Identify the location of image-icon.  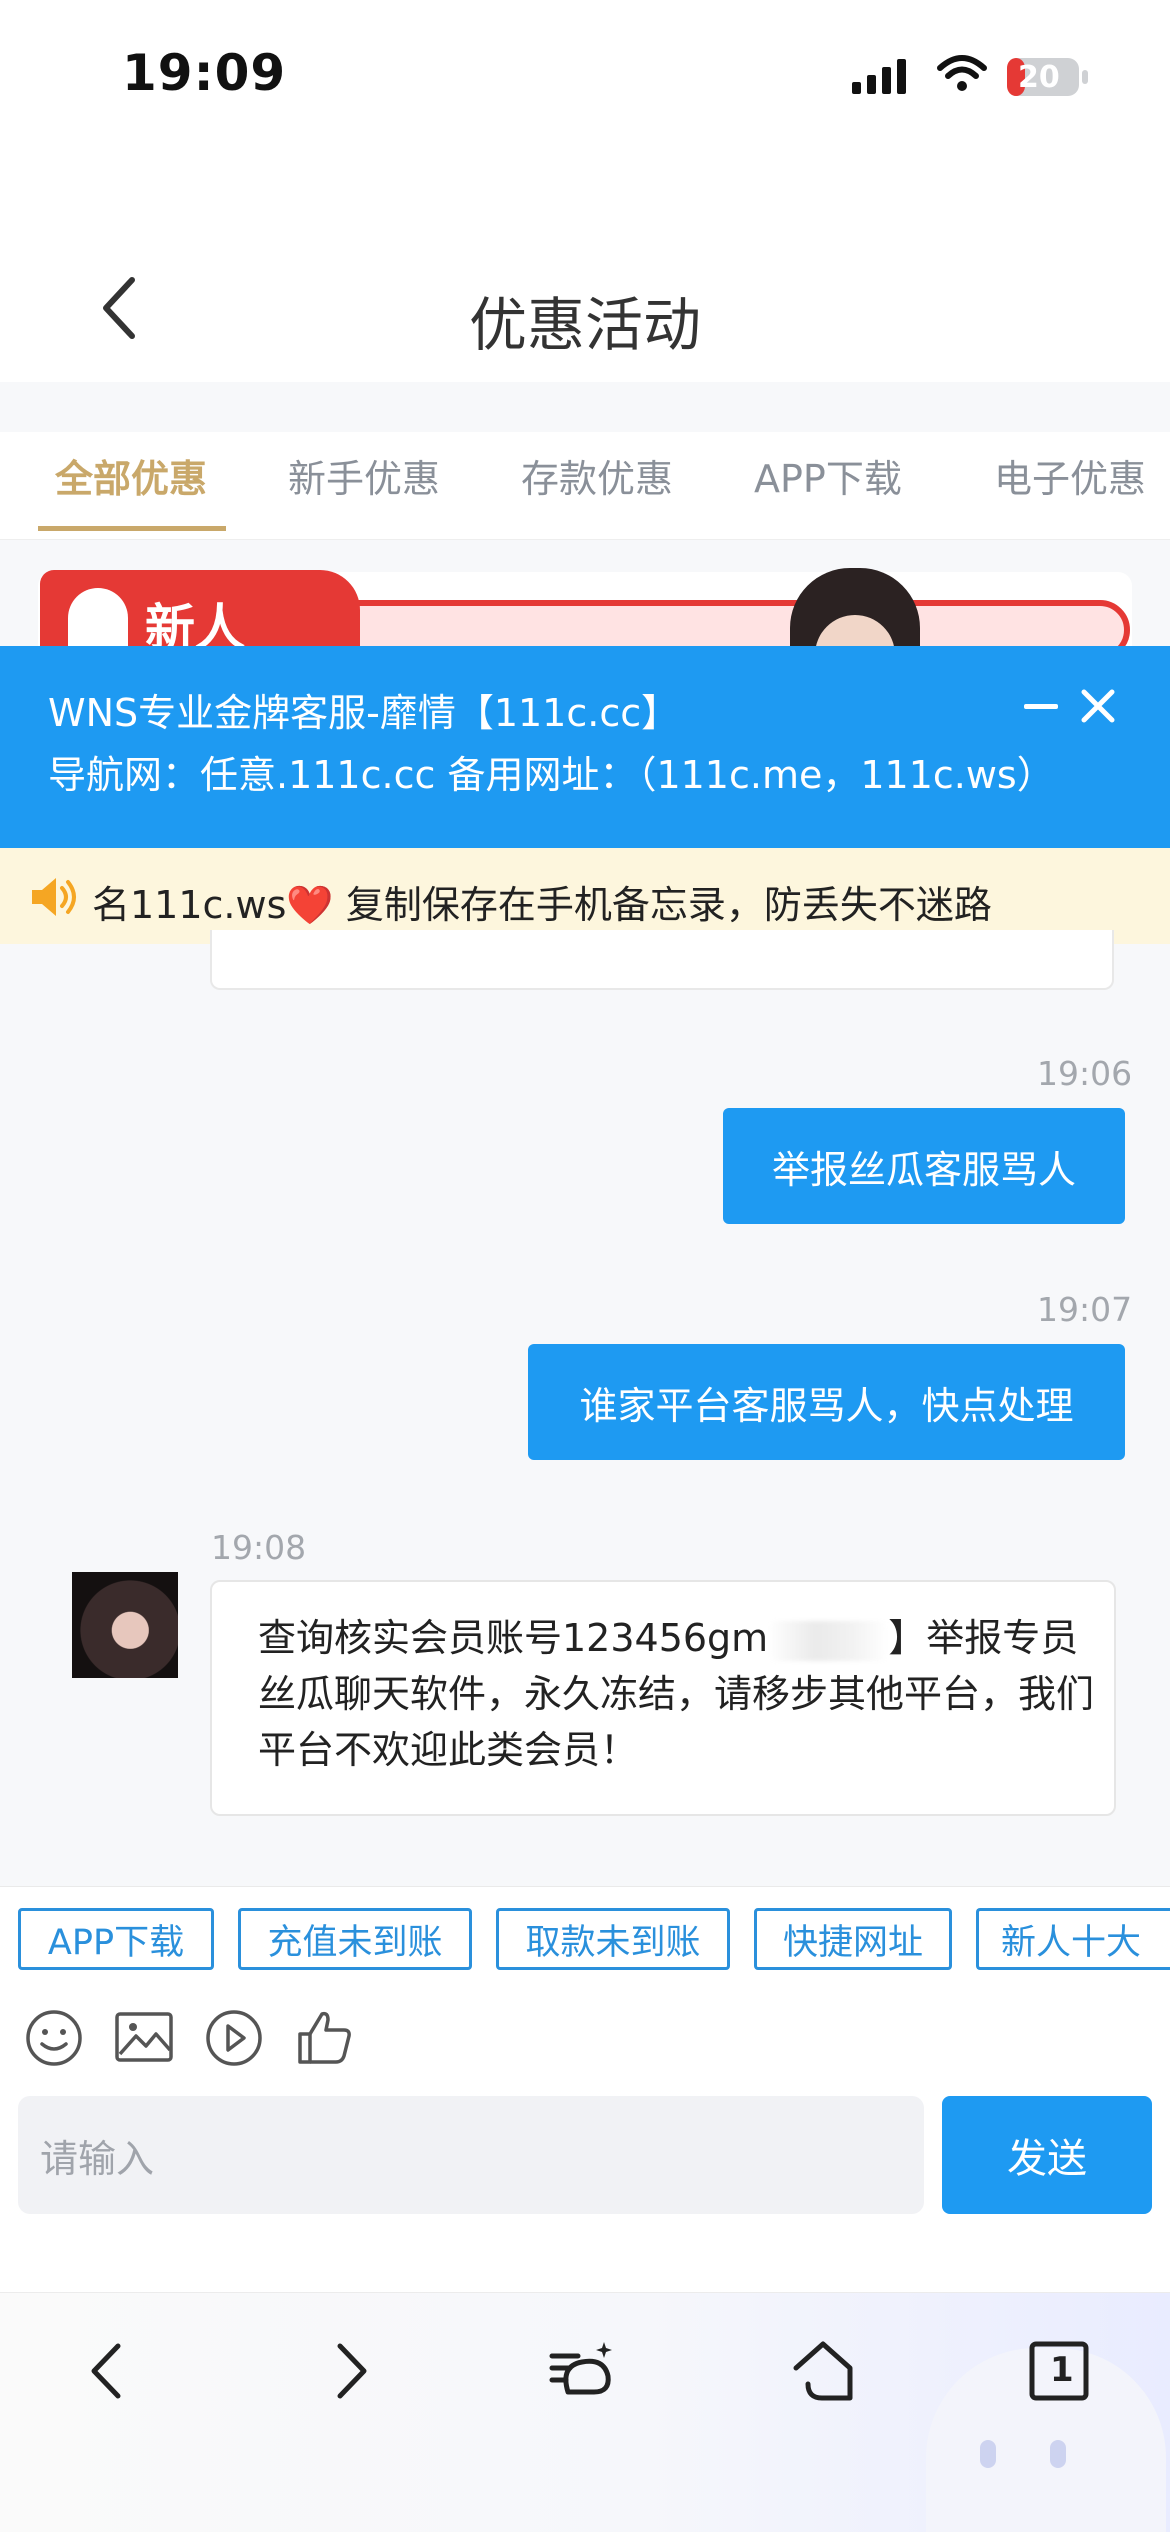
(144, 2036).